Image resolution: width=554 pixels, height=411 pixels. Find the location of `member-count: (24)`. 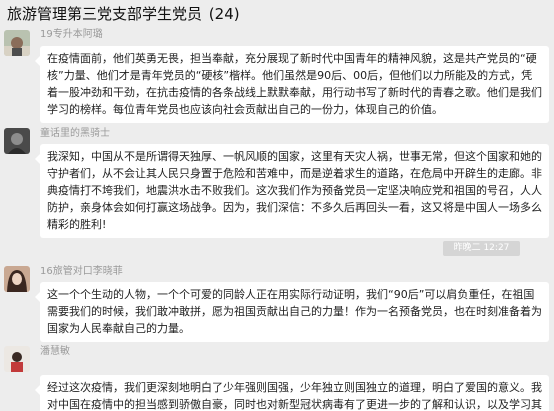

member-count: (24) is located at coordinates (224, 14).